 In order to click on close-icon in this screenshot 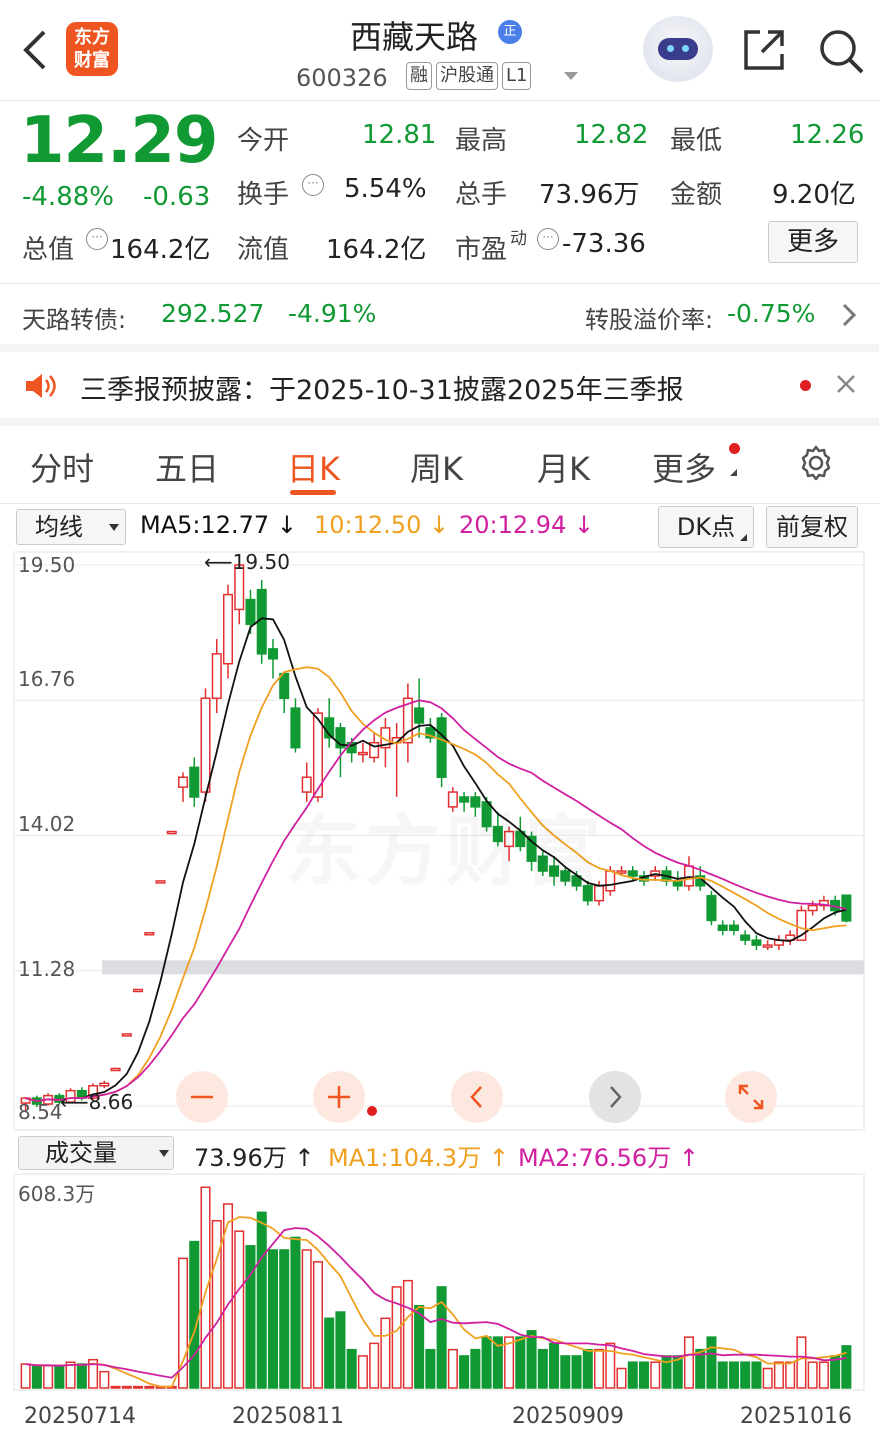, I will do `click(846, 384)`.